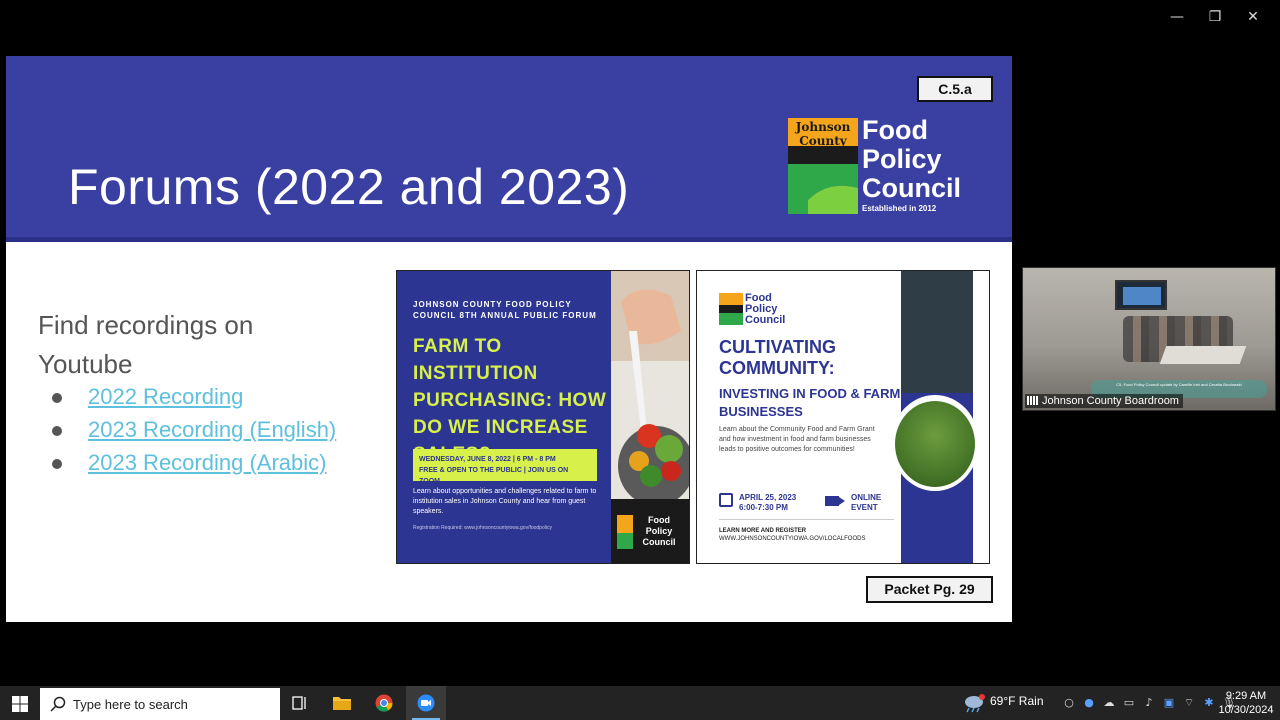 Image resolution: width=1280 pixels, height=720 pixels. Describe the element at coordinates (1109, 703) in the screenshot. I see `onedrive-icon: ☁` at that location.